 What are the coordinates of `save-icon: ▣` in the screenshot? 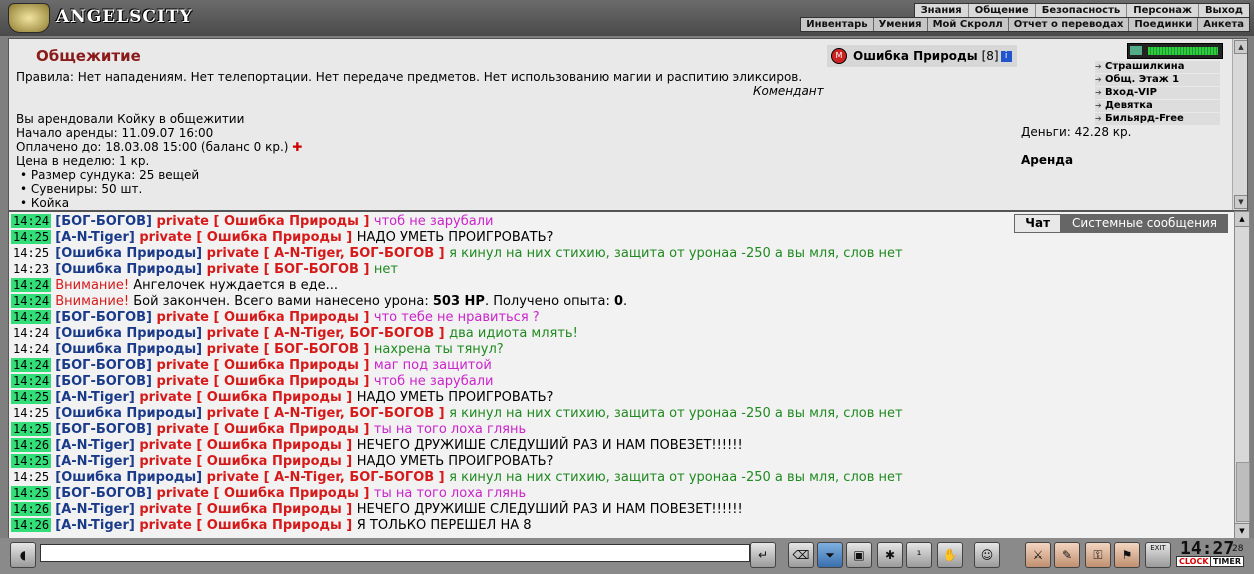 It's located at (859, 555).